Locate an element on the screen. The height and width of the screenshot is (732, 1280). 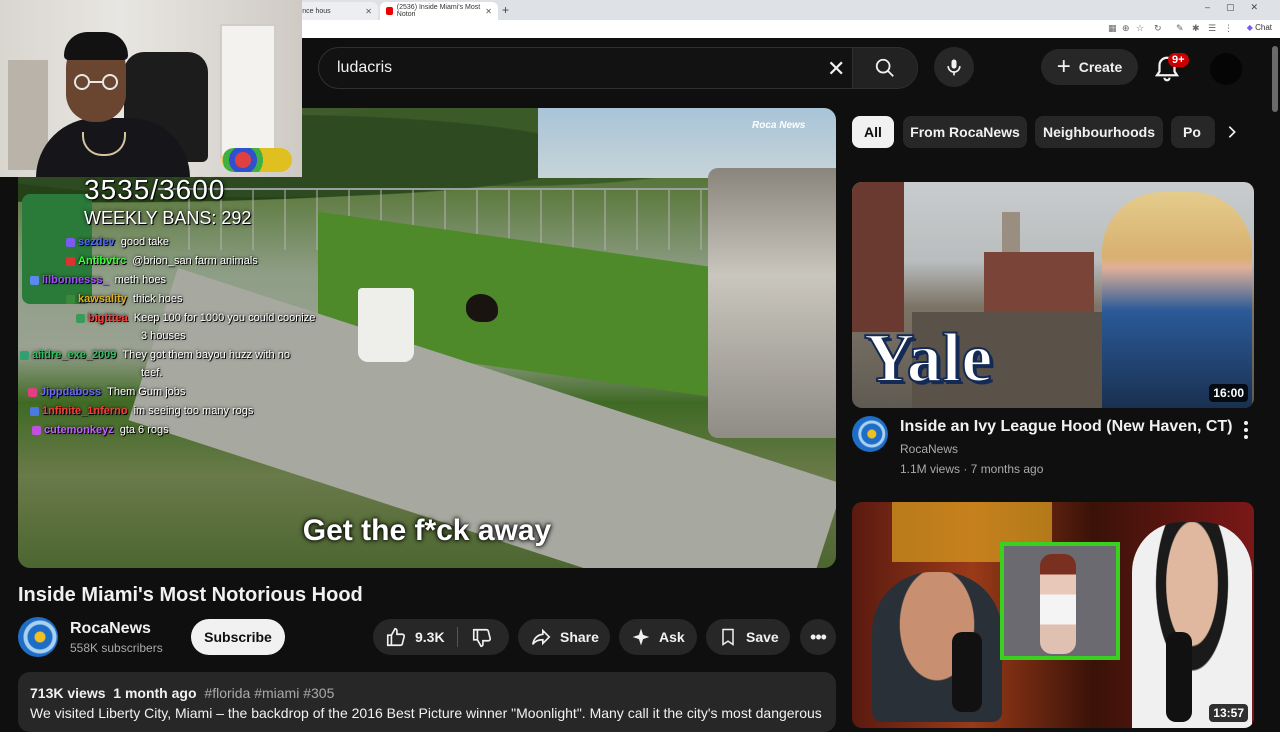
window-controls: –▢✕ is located at coordinates (1239, 7).